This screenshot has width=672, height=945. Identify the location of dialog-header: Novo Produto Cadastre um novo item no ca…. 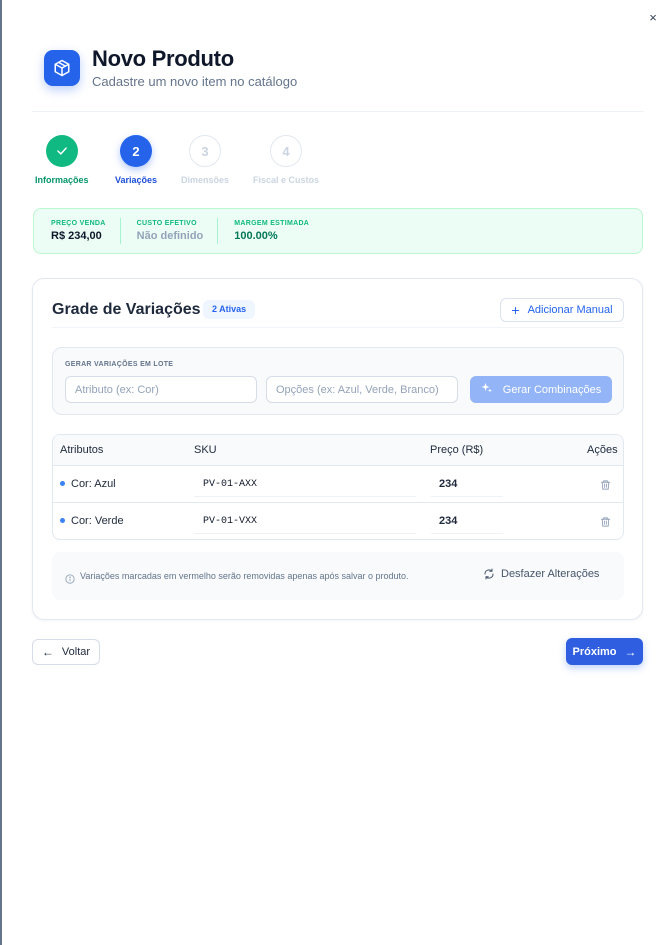
(170, 67).